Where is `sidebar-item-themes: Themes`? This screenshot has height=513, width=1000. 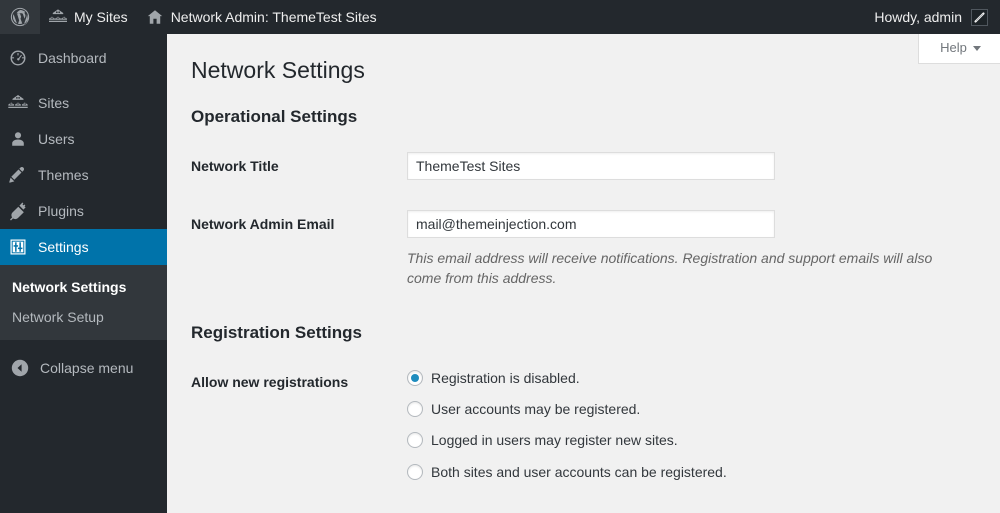
sidebar-item-themes: Themes is located at coordinates (83, 175).